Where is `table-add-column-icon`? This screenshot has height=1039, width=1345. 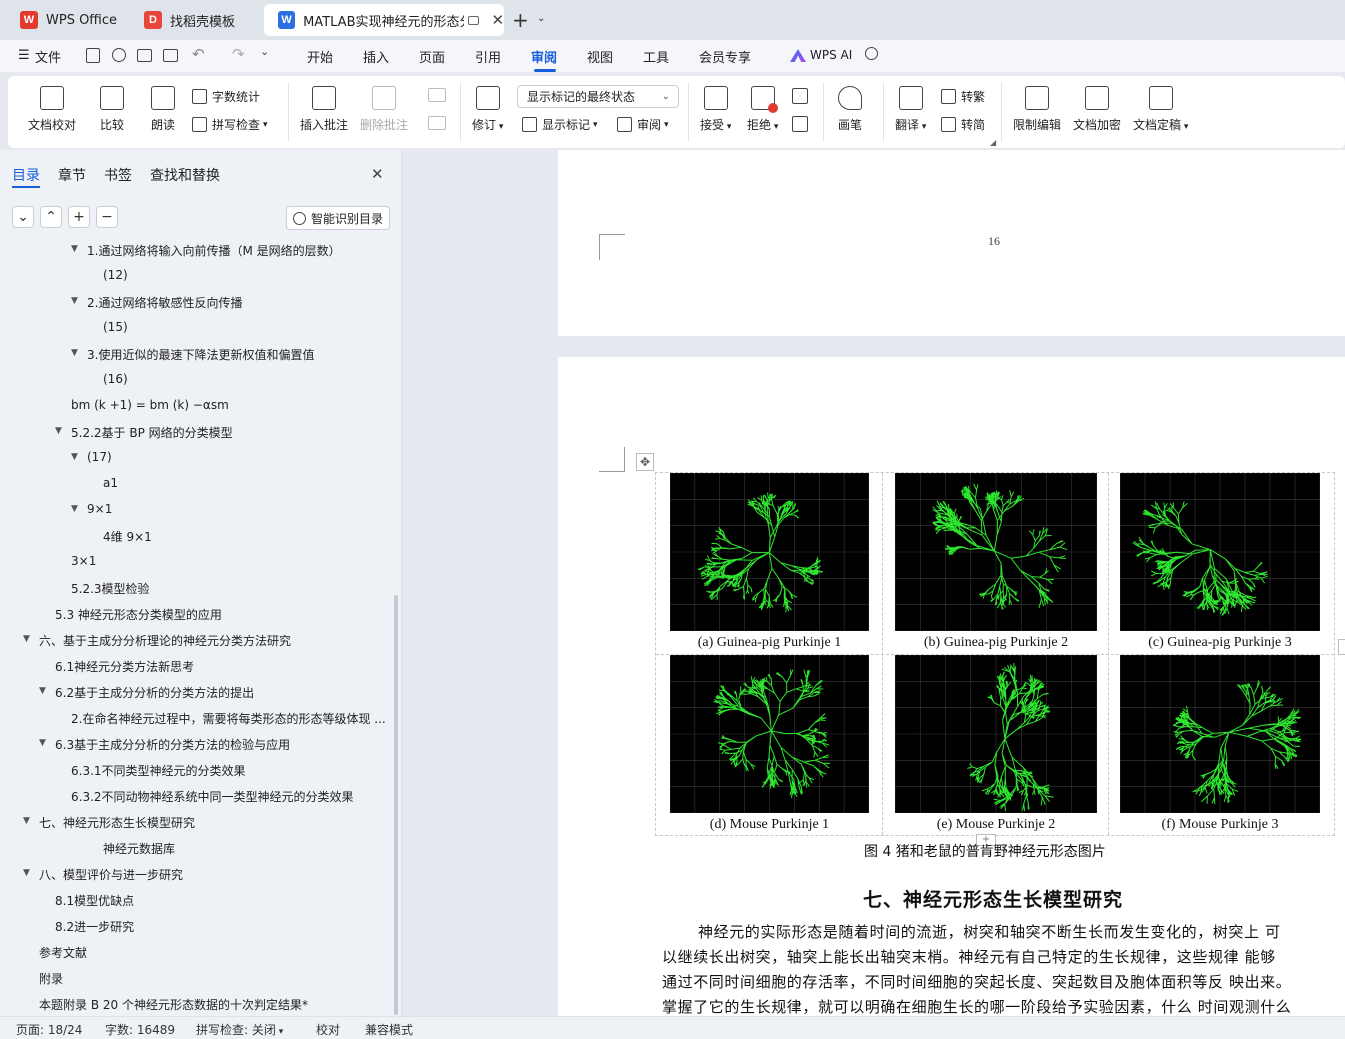 table-add-column-icon is located at coordinates (1341, 647).